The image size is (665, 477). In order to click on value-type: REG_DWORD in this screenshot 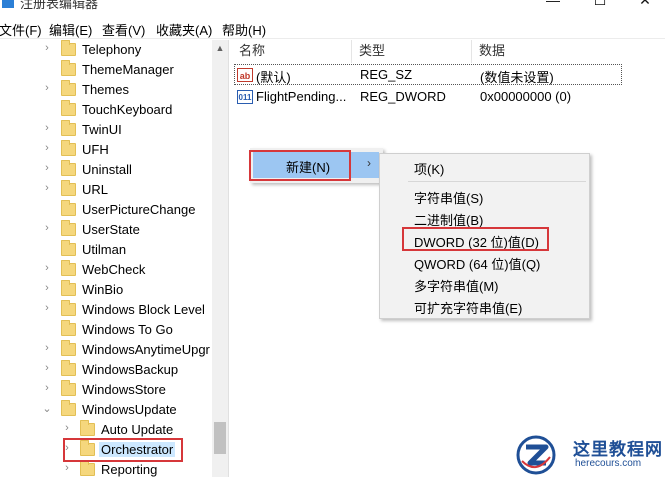, I will do `click(403, 96)`.